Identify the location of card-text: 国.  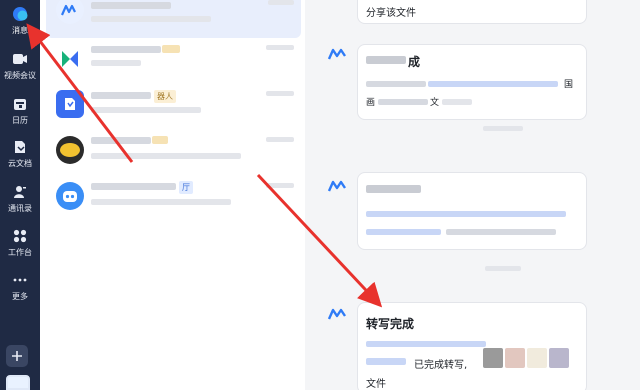
(569, 85).